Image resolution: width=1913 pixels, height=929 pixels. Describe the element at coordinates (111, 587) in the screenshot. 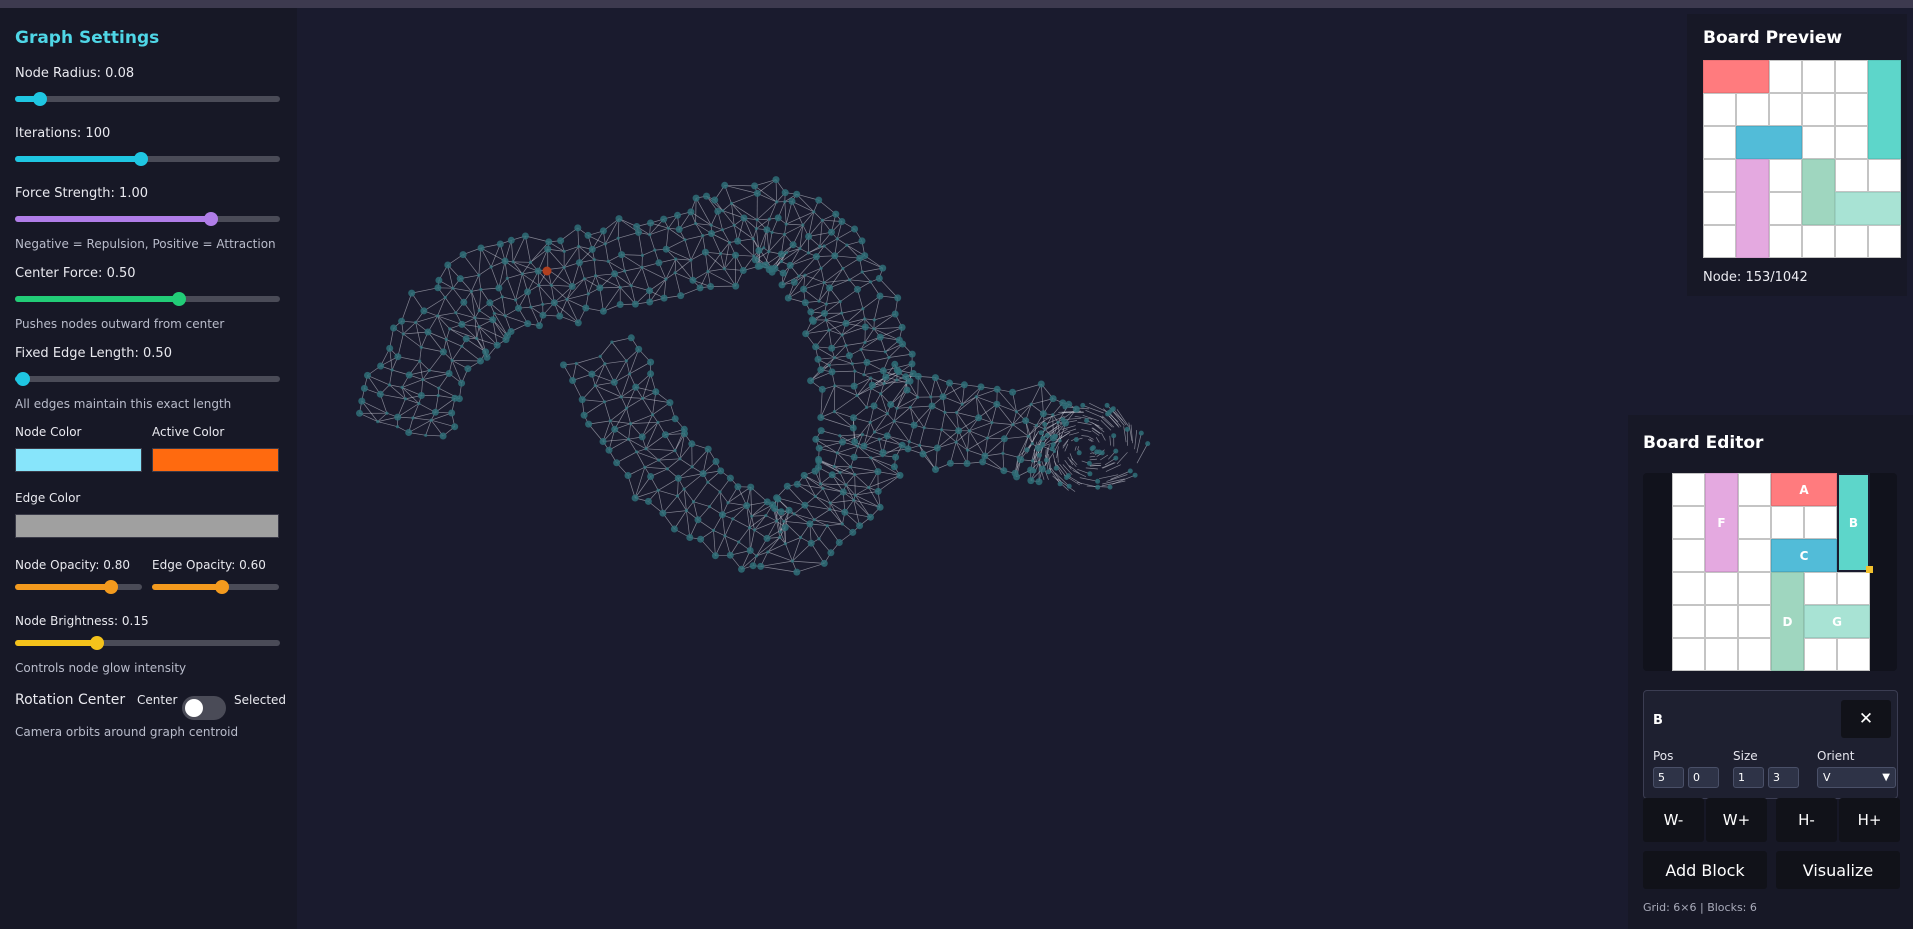

I see `node-opacity-thumb` at that location.